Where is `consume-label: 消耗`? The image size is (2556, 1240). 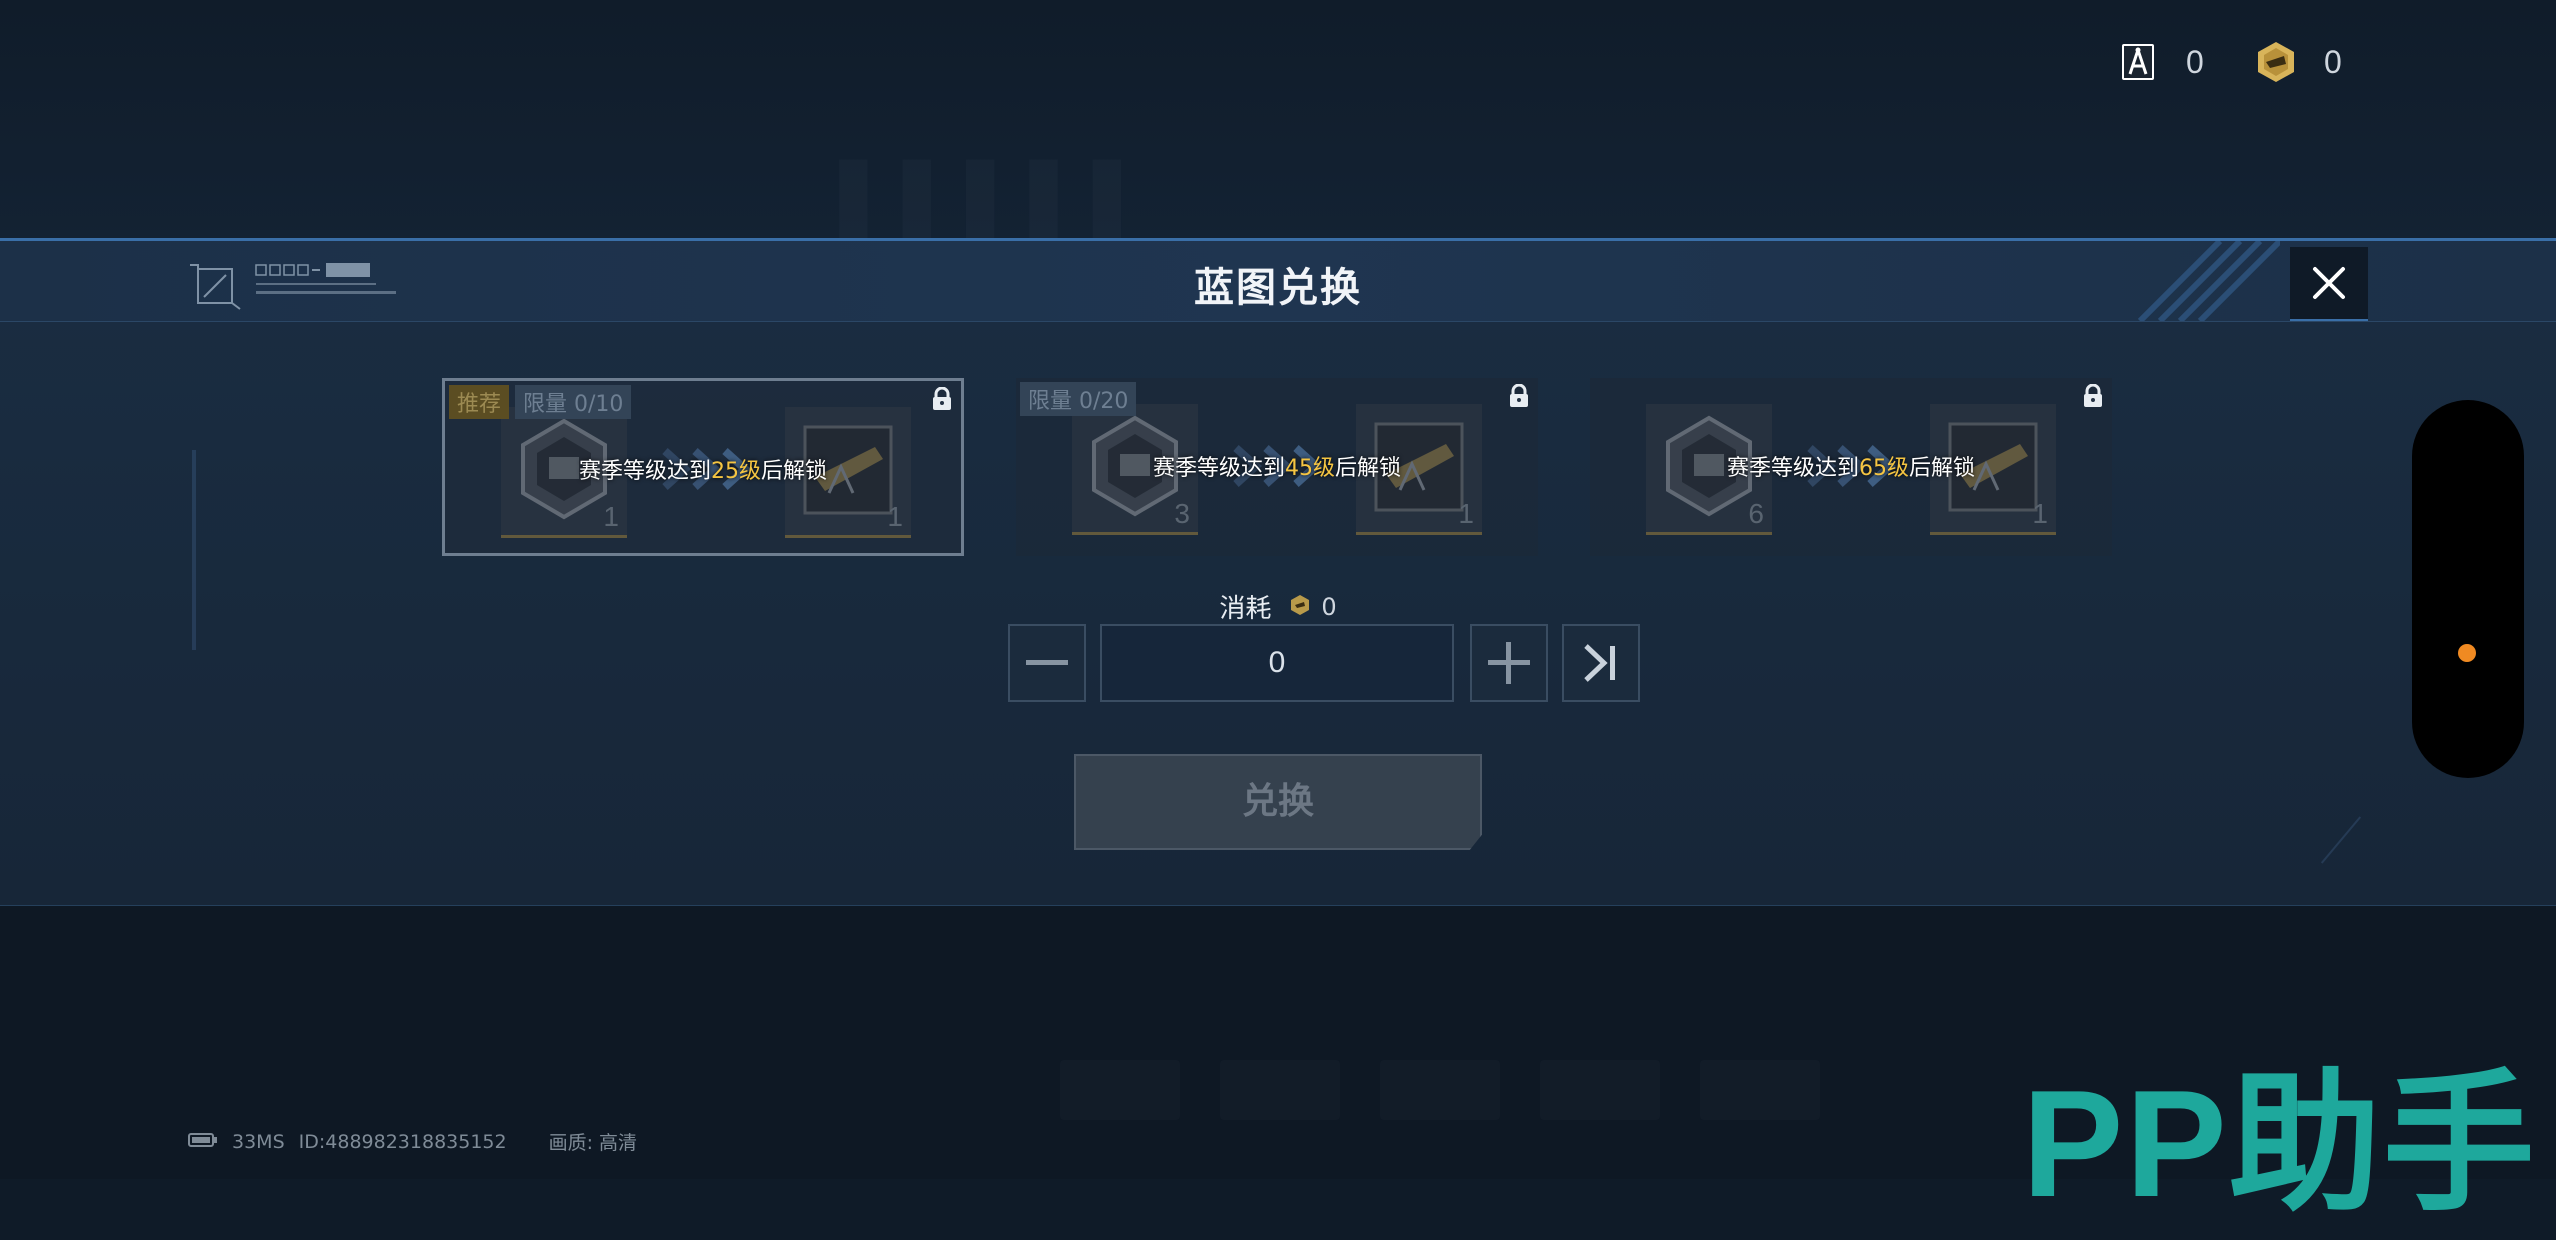 consume-label: 消耗 is located at coordinates (1245, 609).